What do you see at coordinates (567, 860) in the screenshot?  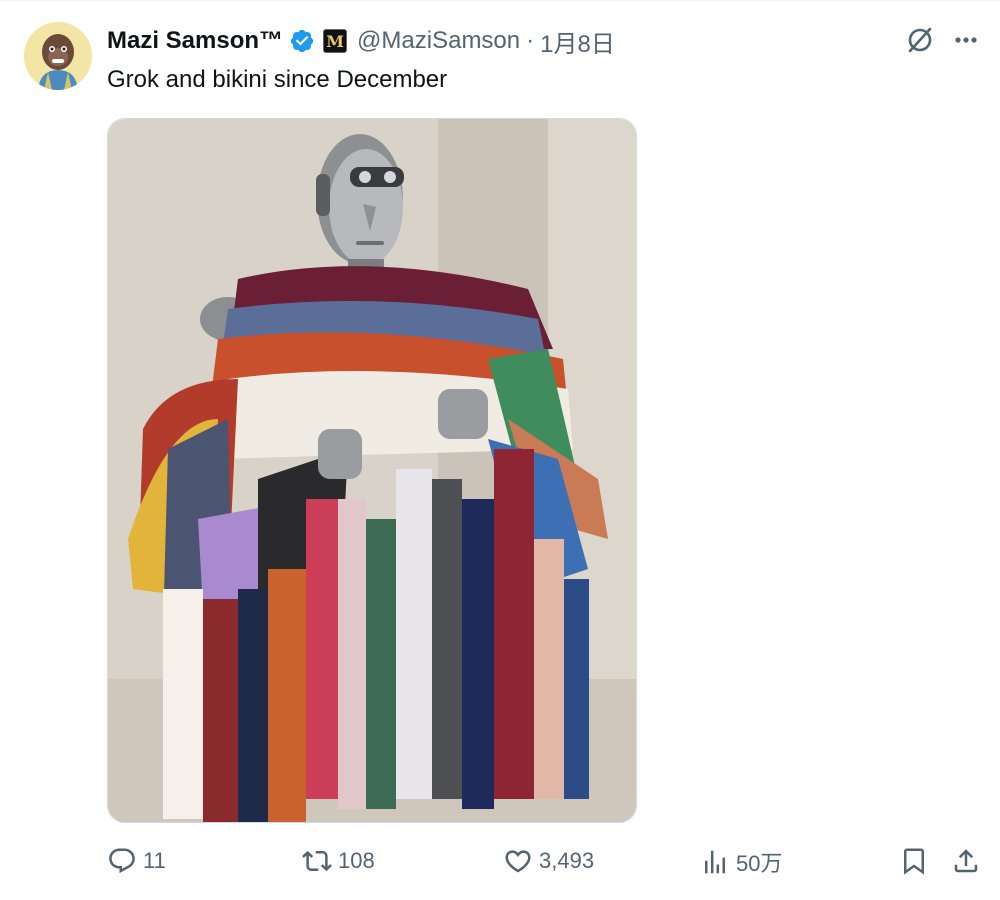 I see `like-count: 3,493` at bounding box center [567, 860].